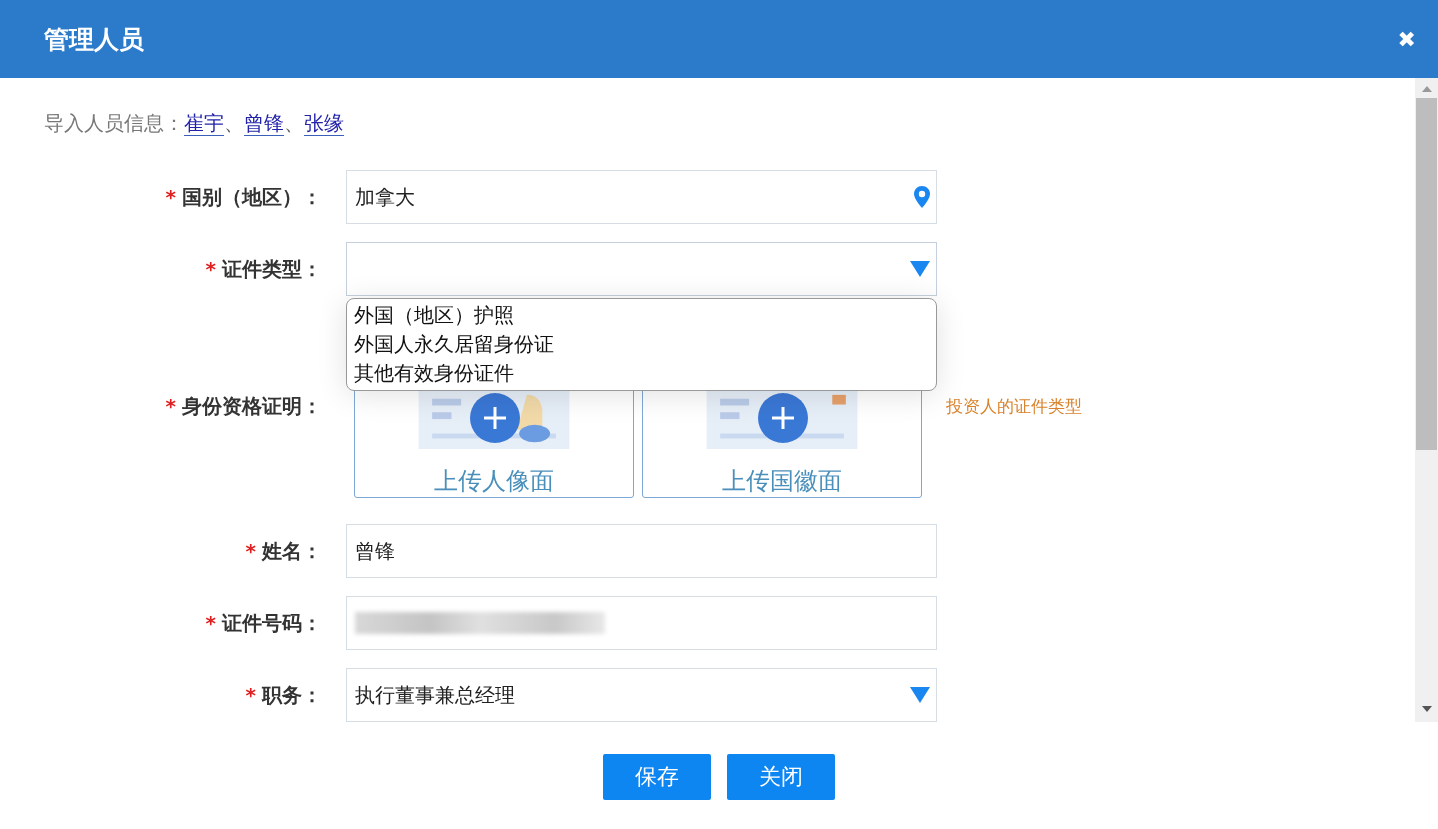  What do you see at coordinates (641, 315) in the screenshot?
I see `dropdown-option: 外国（地区）护照` at bounding box center [641, 315].